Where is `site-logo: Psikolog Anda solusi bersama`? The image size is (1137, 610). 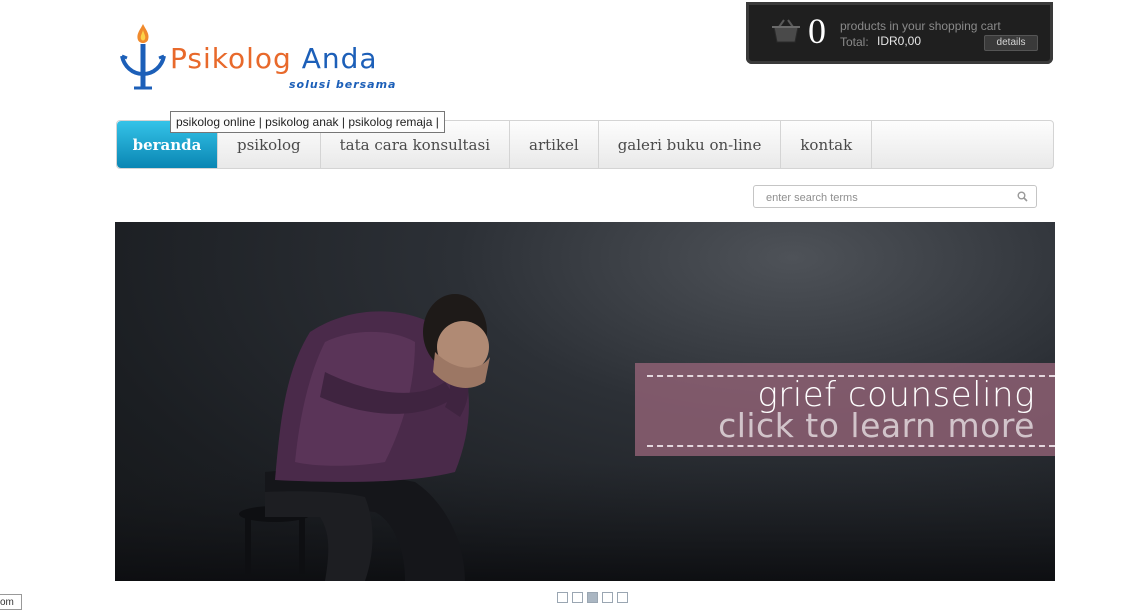
site-logo: Psikolog Anda solusi bersama is located at coordinates (268, 59).